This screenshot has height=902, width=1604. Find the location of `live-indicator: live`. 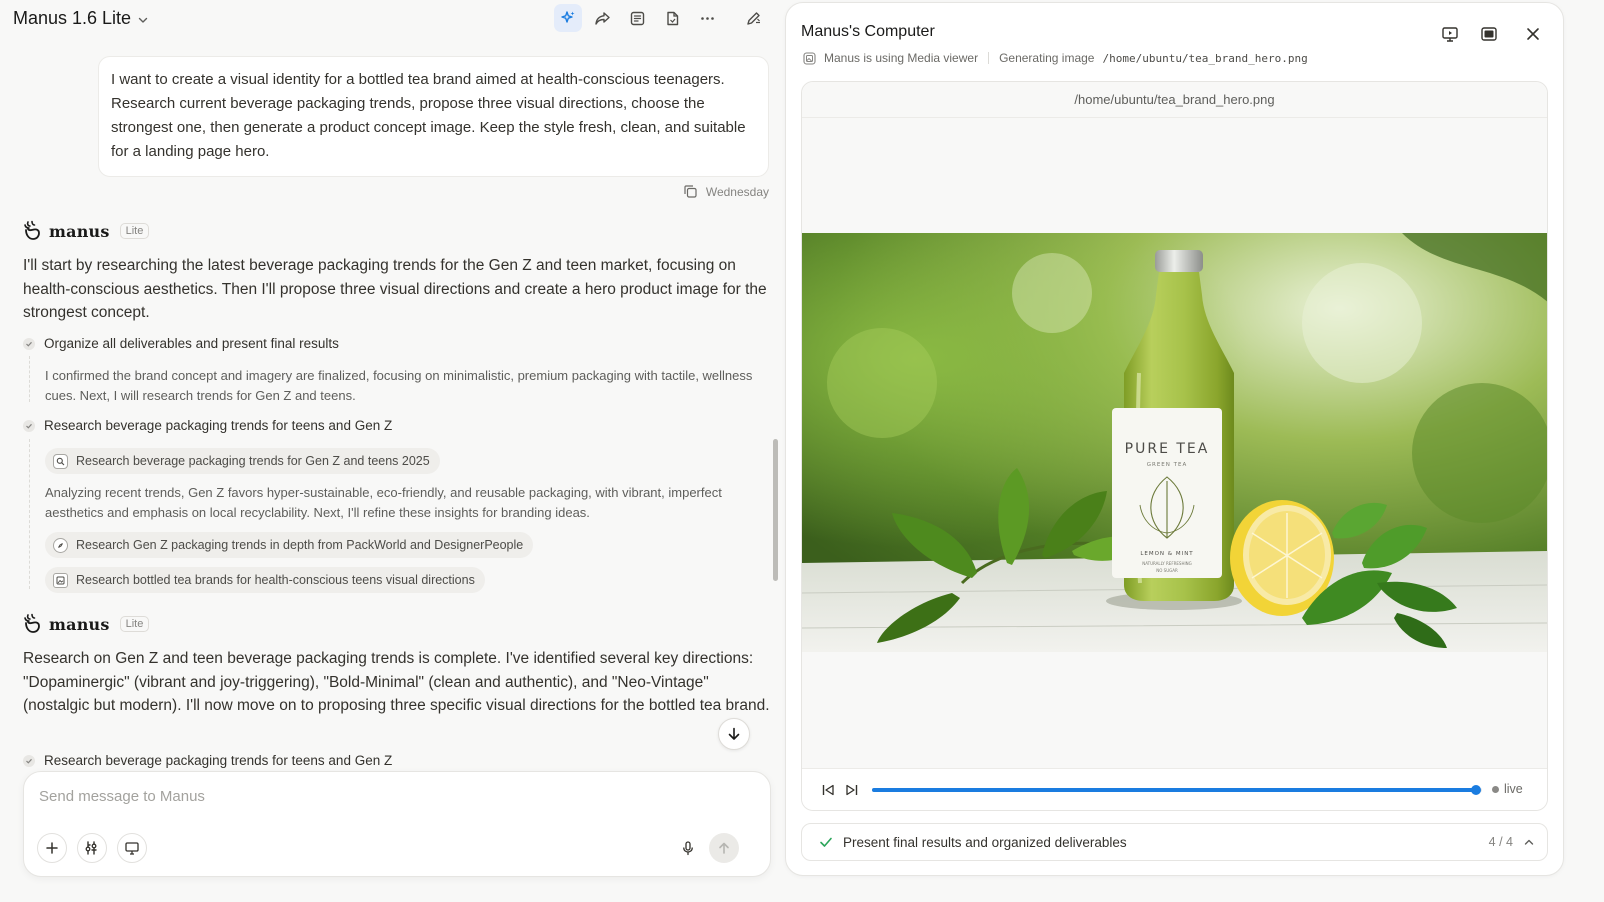

live-indicator: live is located at coordinates (1507, 789).